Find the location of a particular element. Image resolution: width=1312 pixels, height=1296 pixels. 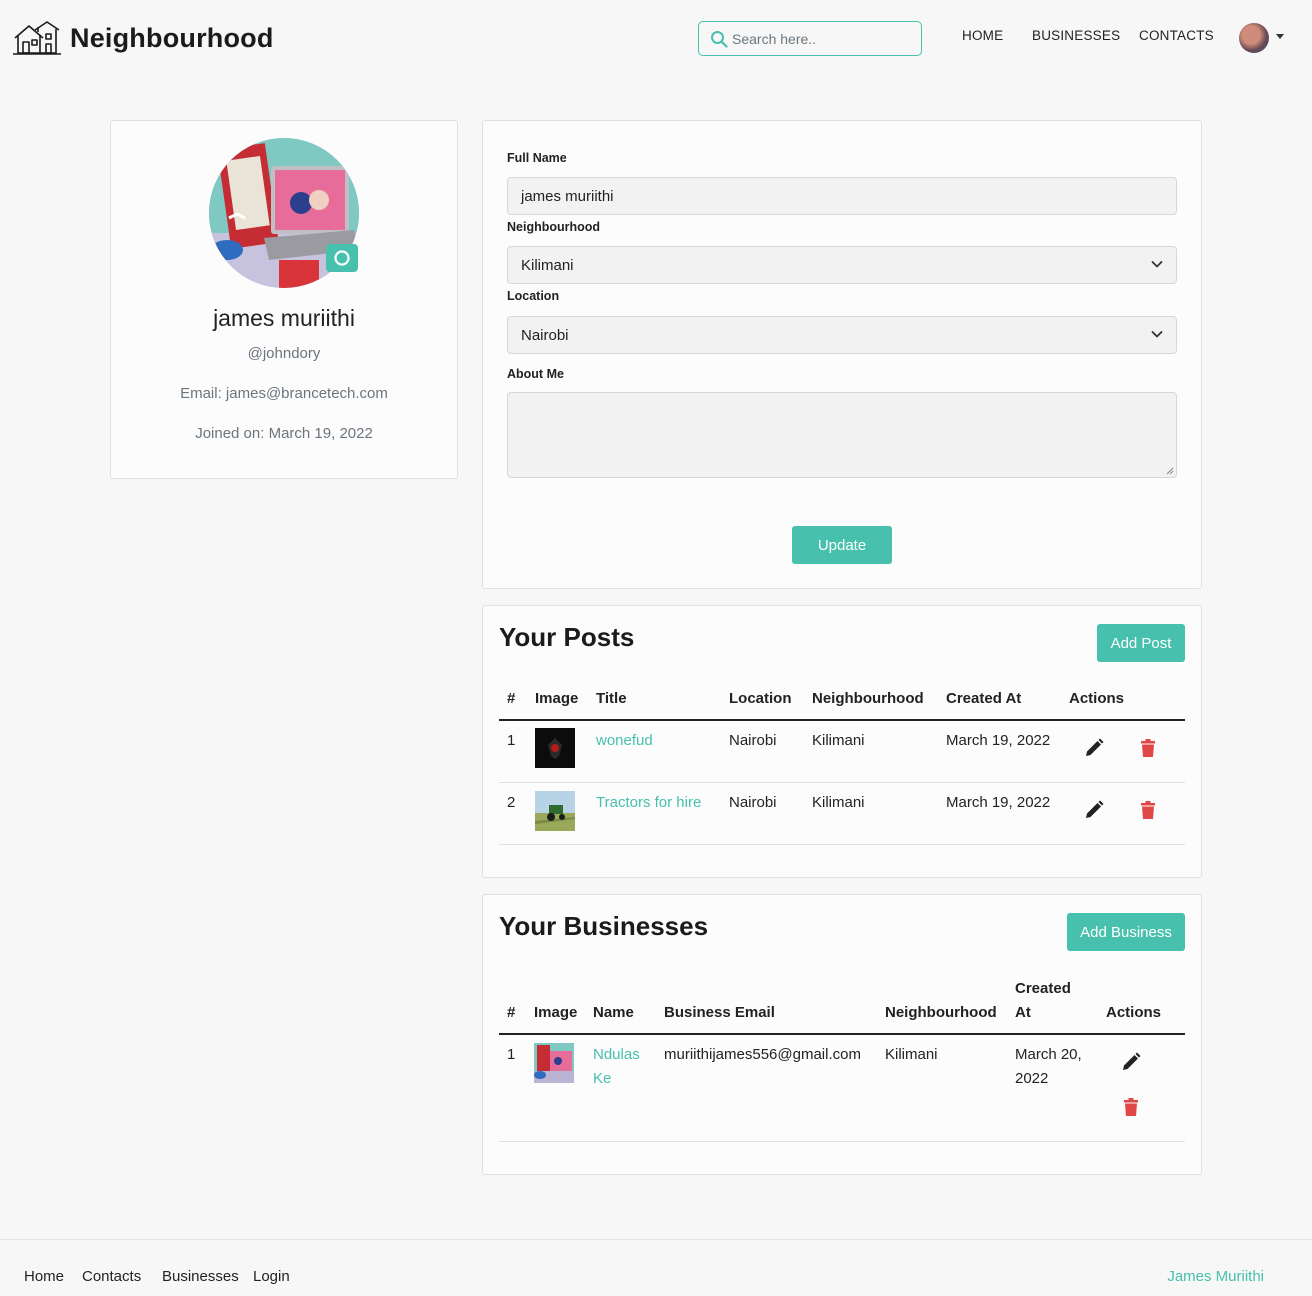

footer-user-name: James Muriithi is located at coordinates (1215, 1276).